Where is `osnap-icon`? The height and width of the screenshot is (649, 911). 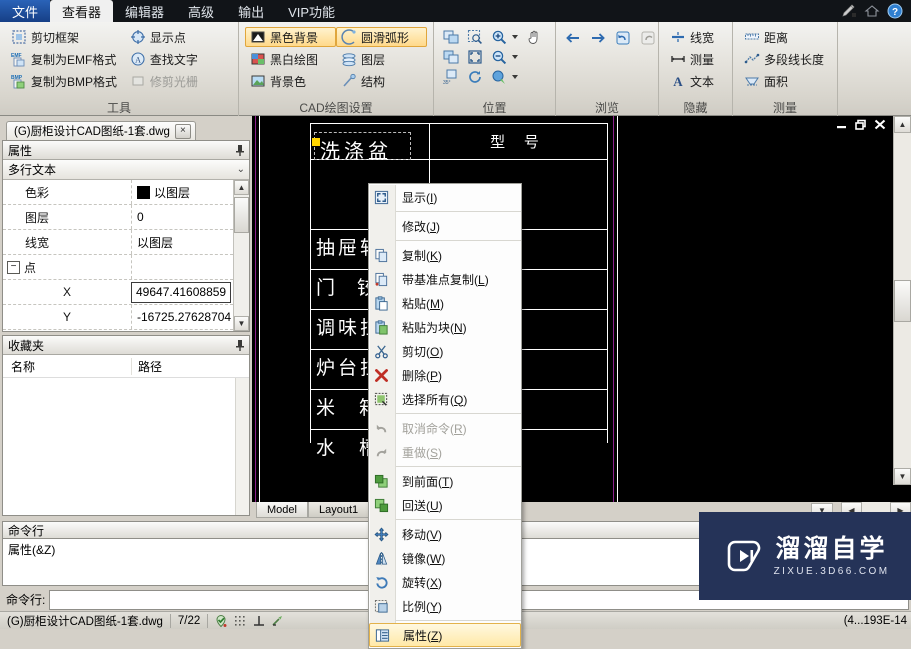
osnap-icon is located at coordinates (221, 621).